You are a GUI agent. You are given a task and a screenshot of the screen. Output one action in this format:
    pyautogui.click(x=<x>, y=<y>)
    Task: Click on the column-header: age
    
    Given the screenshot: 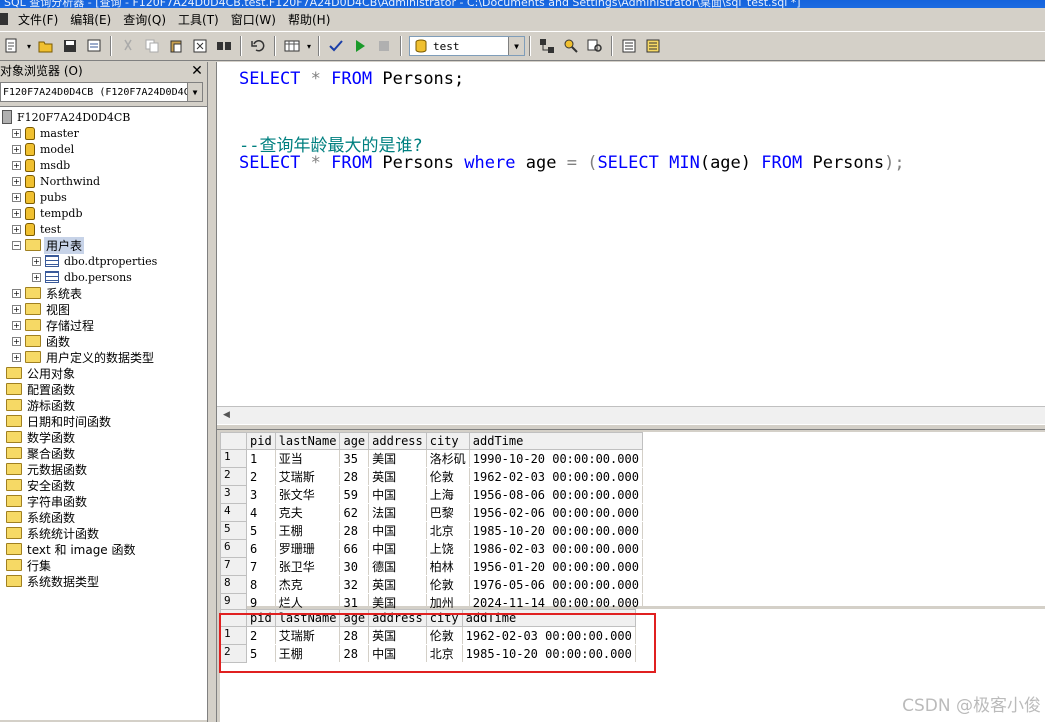 What is the action you would take?
    pyautogui.click(x=354, y=441)
    